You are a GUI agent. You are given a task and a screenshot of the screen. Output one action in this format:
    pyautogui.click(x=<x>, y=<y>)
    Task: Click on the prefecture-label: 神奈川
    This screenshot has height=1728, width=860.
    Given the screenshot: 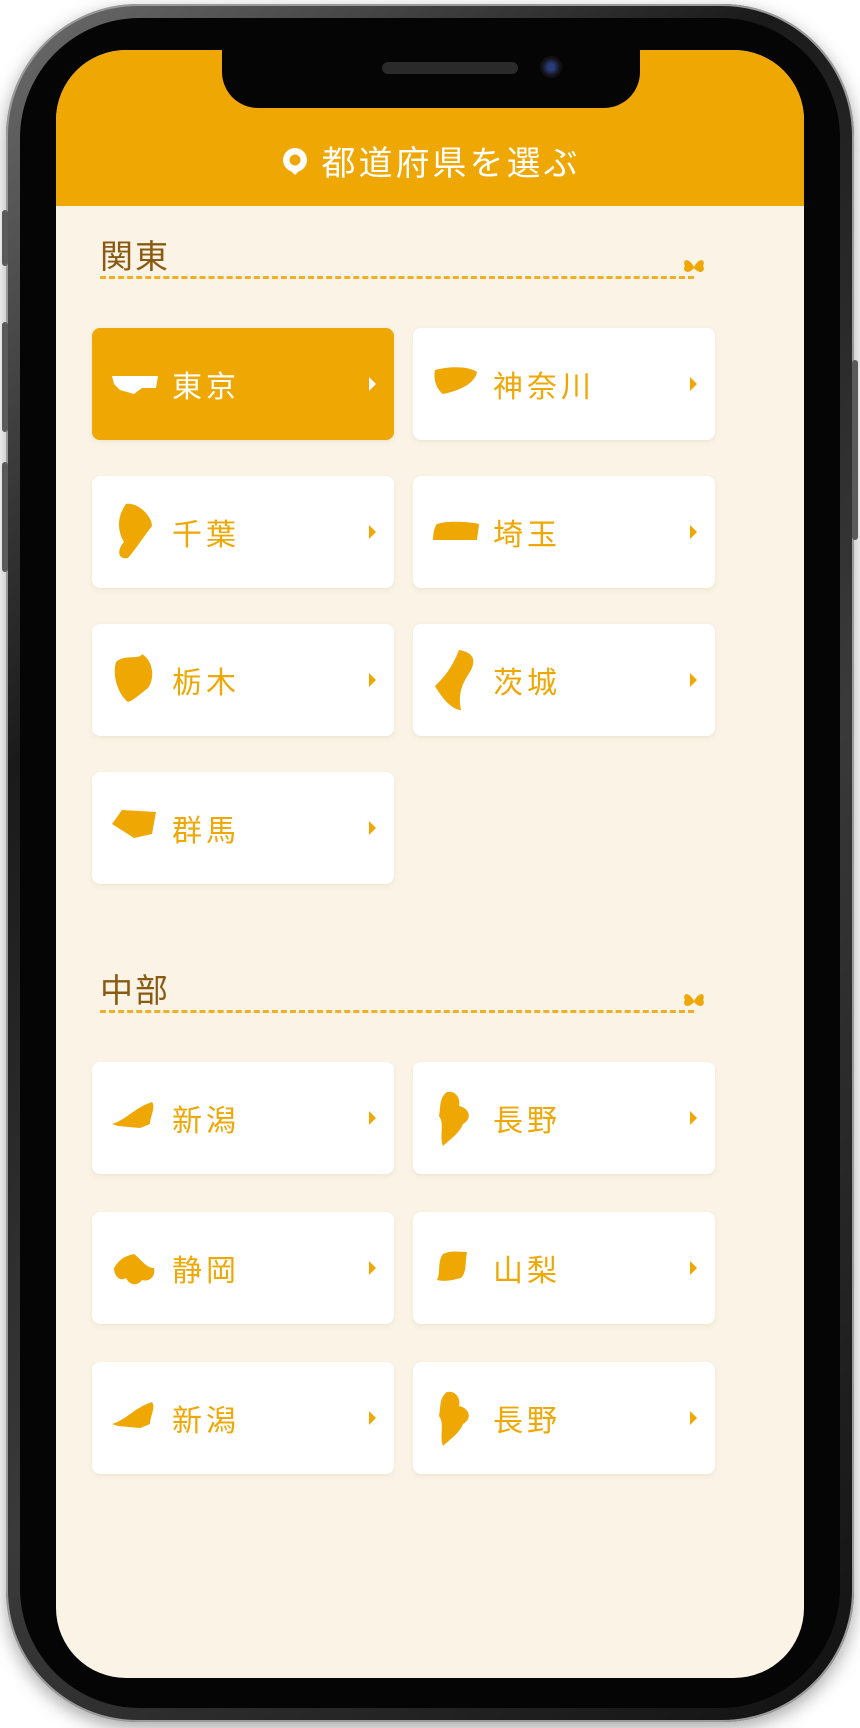 What is the action you would take?
    pyautogui.click(x=544, y=387)
    